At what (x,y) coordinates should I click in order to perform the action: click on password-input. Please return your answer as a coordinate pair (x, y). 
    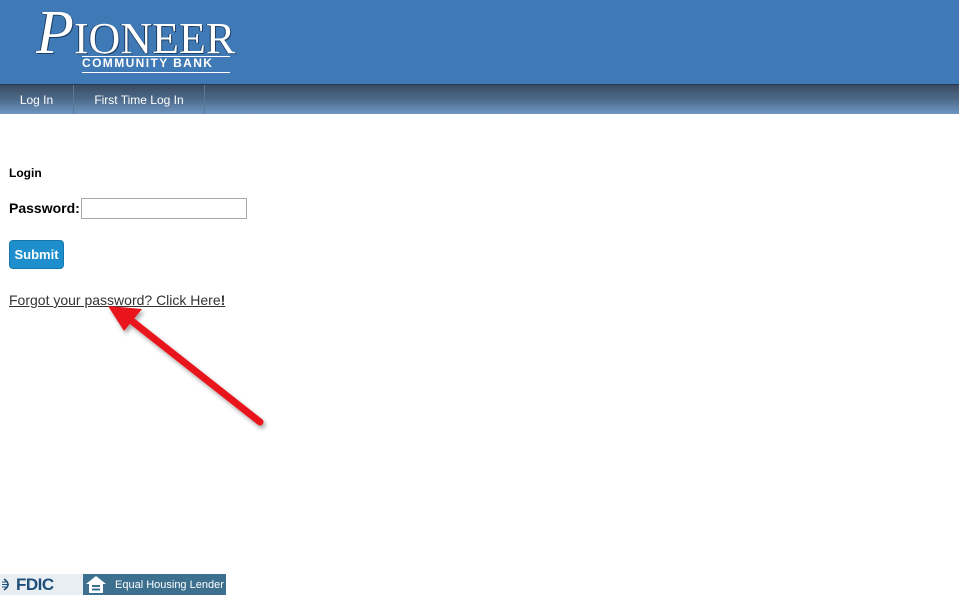
    Looking at the image, I should click on (164, 208).